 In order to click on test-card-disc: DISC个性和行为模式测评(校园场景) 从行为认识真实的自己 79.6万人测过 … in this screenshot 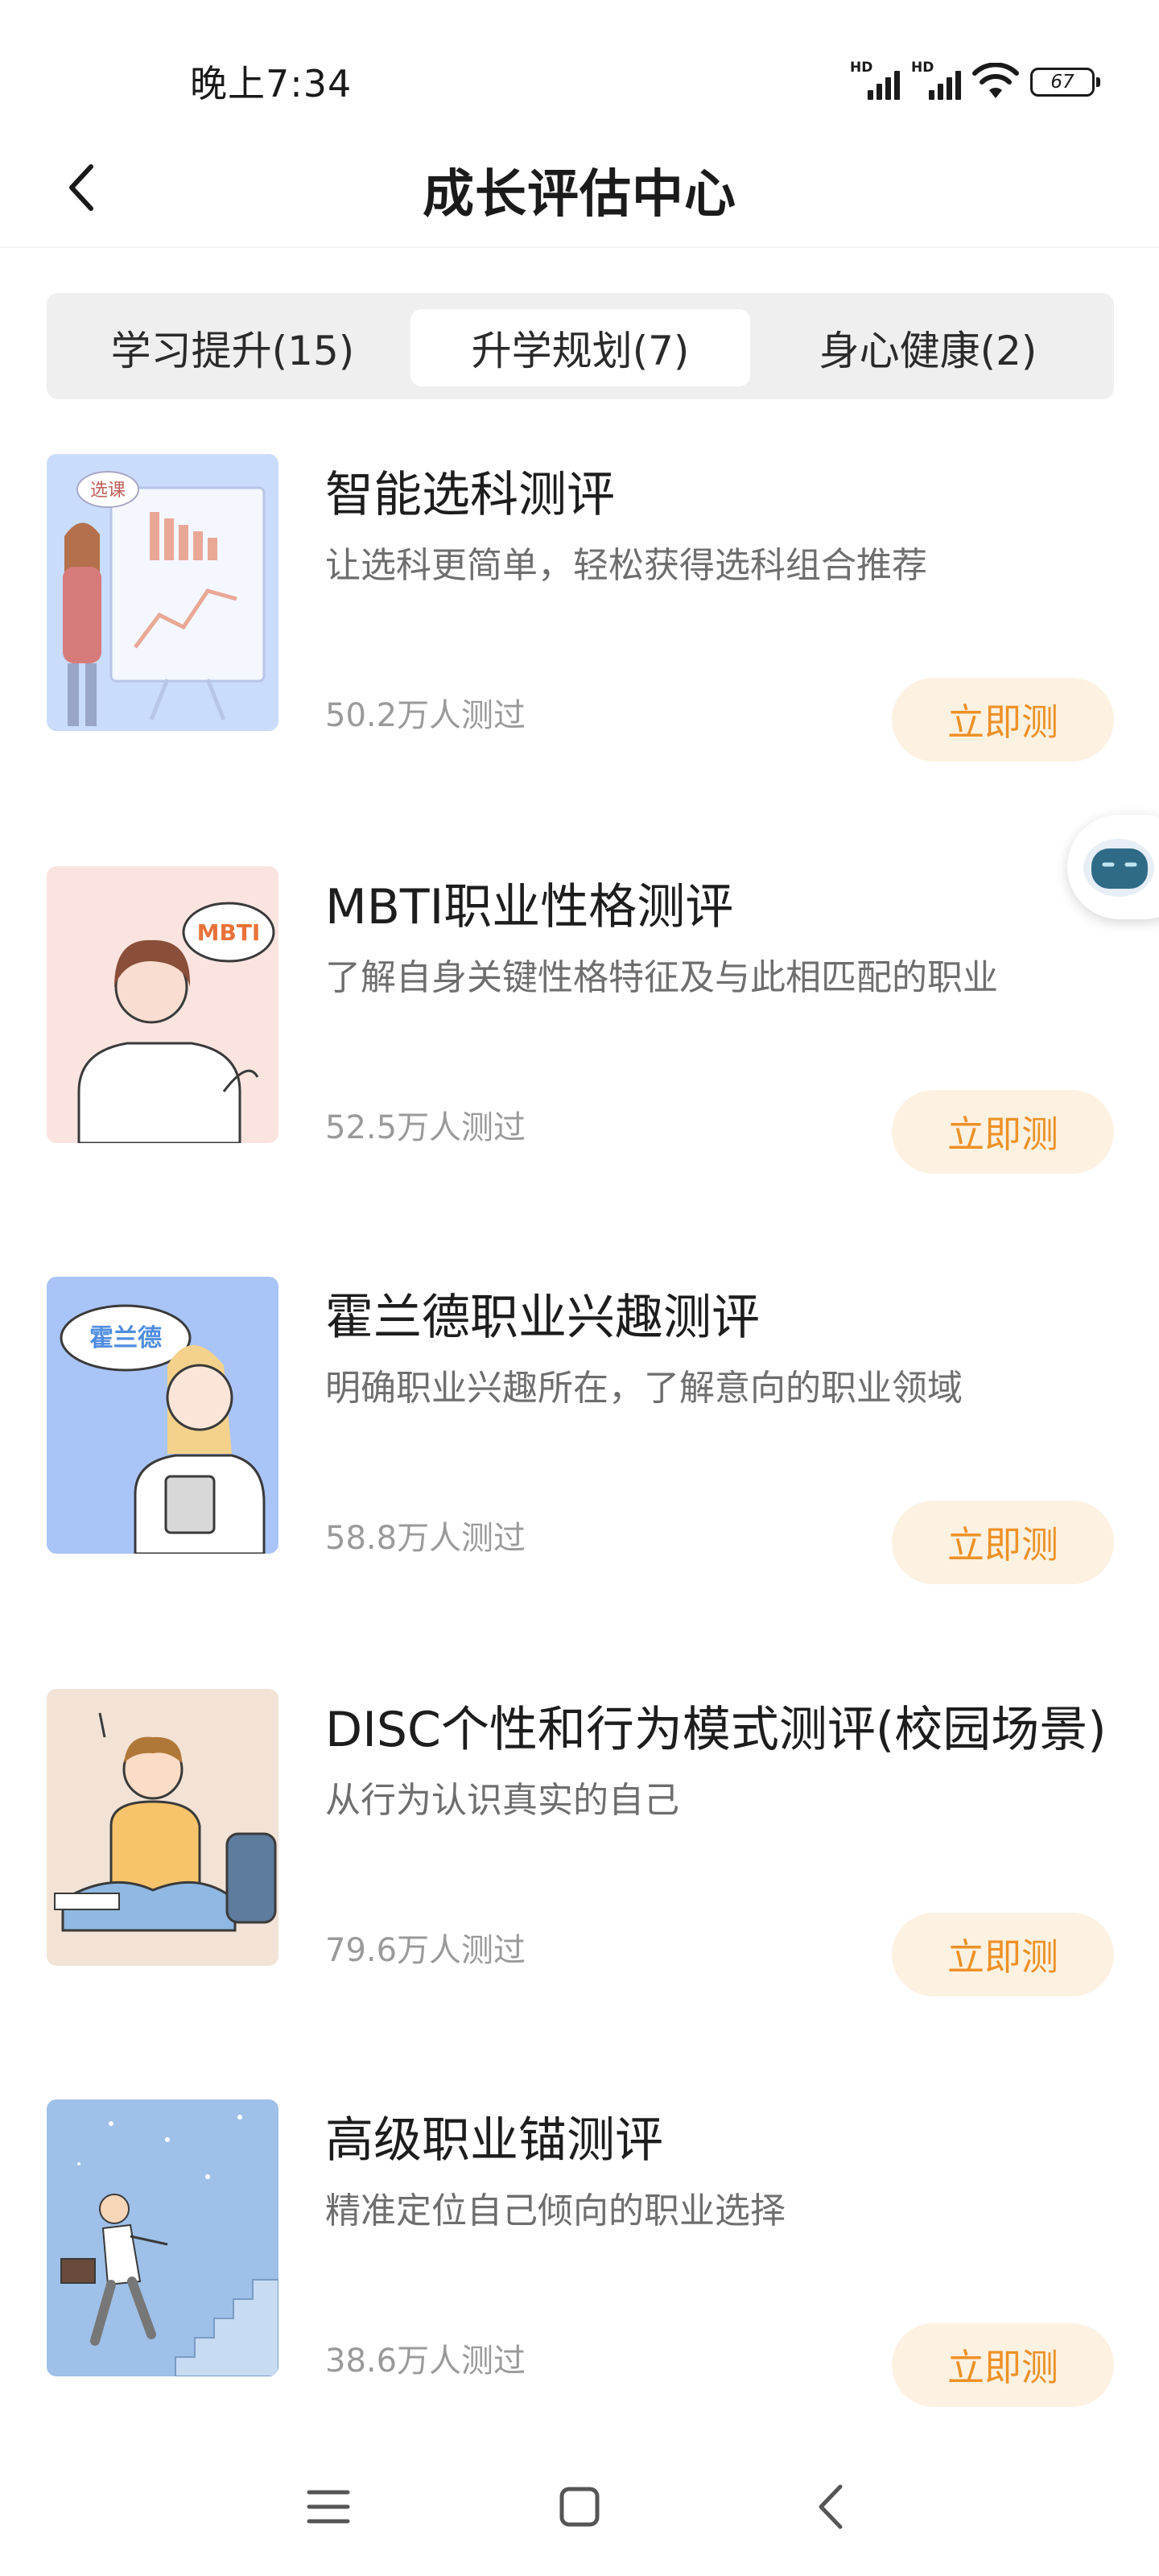, I will do `click(580, 1842)`.